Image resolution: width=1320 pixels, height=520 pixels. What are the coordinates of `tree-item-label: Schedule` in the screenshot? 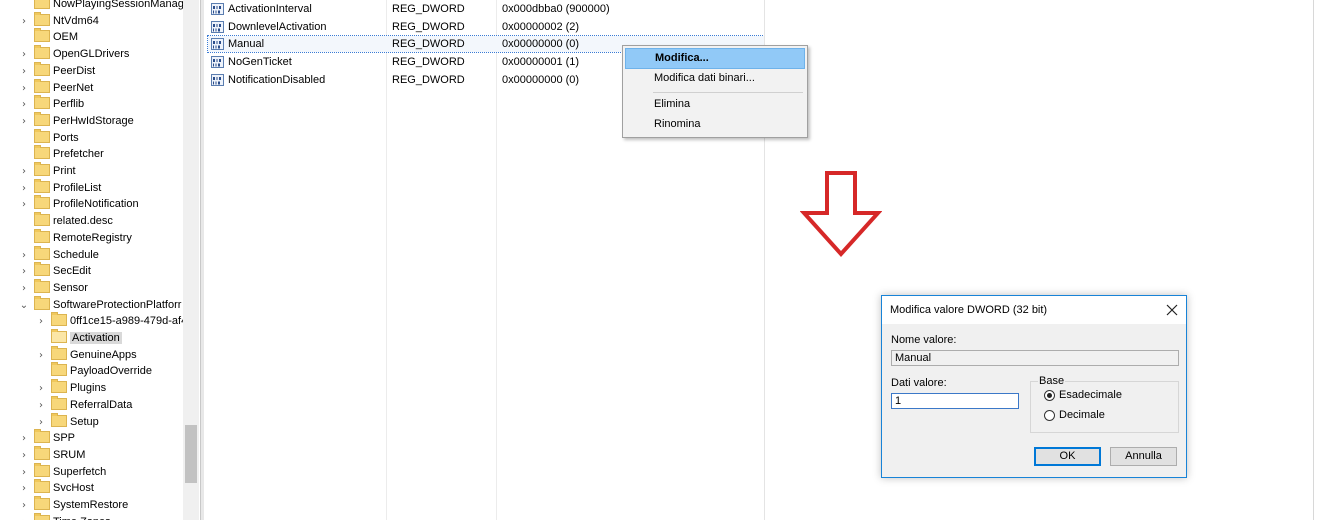 It's located at (76, 255).